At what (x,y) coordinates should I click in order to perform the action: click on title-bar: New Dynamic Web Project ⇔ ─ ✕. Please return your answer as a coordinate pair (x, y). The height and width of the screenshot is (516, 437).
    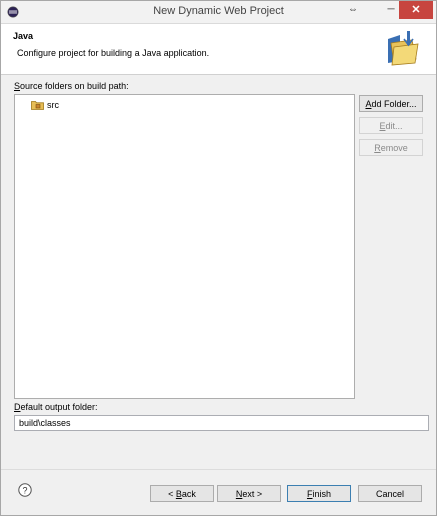
    Looking at the image, I should click on (218, 12).